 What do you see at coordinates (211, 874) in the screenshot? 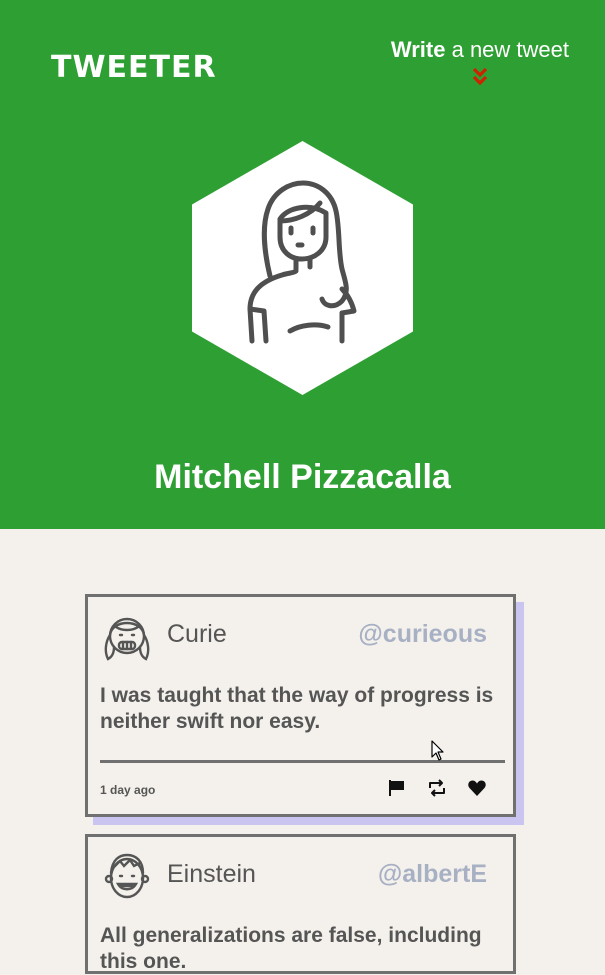
I see `tweet-author-name: Einstein` at bounding box center [211, 874].